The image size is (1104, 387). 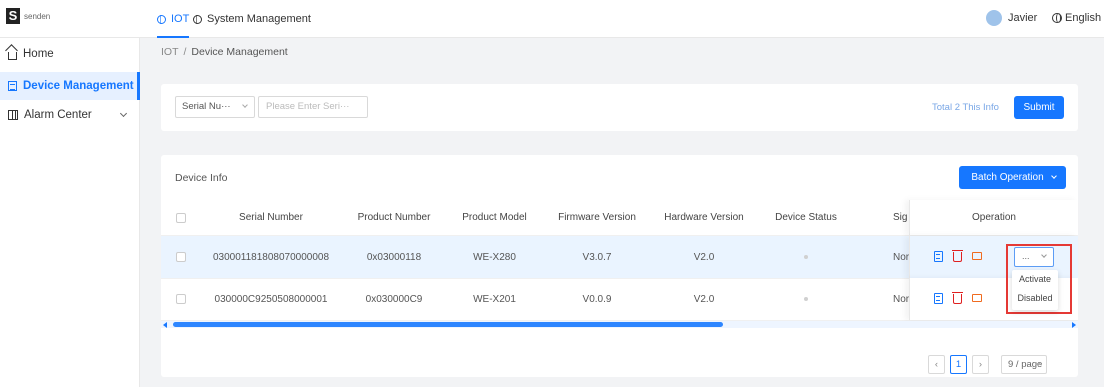 I want to click on search-field-select: Serial Nu···, so click(x=215, y=107).